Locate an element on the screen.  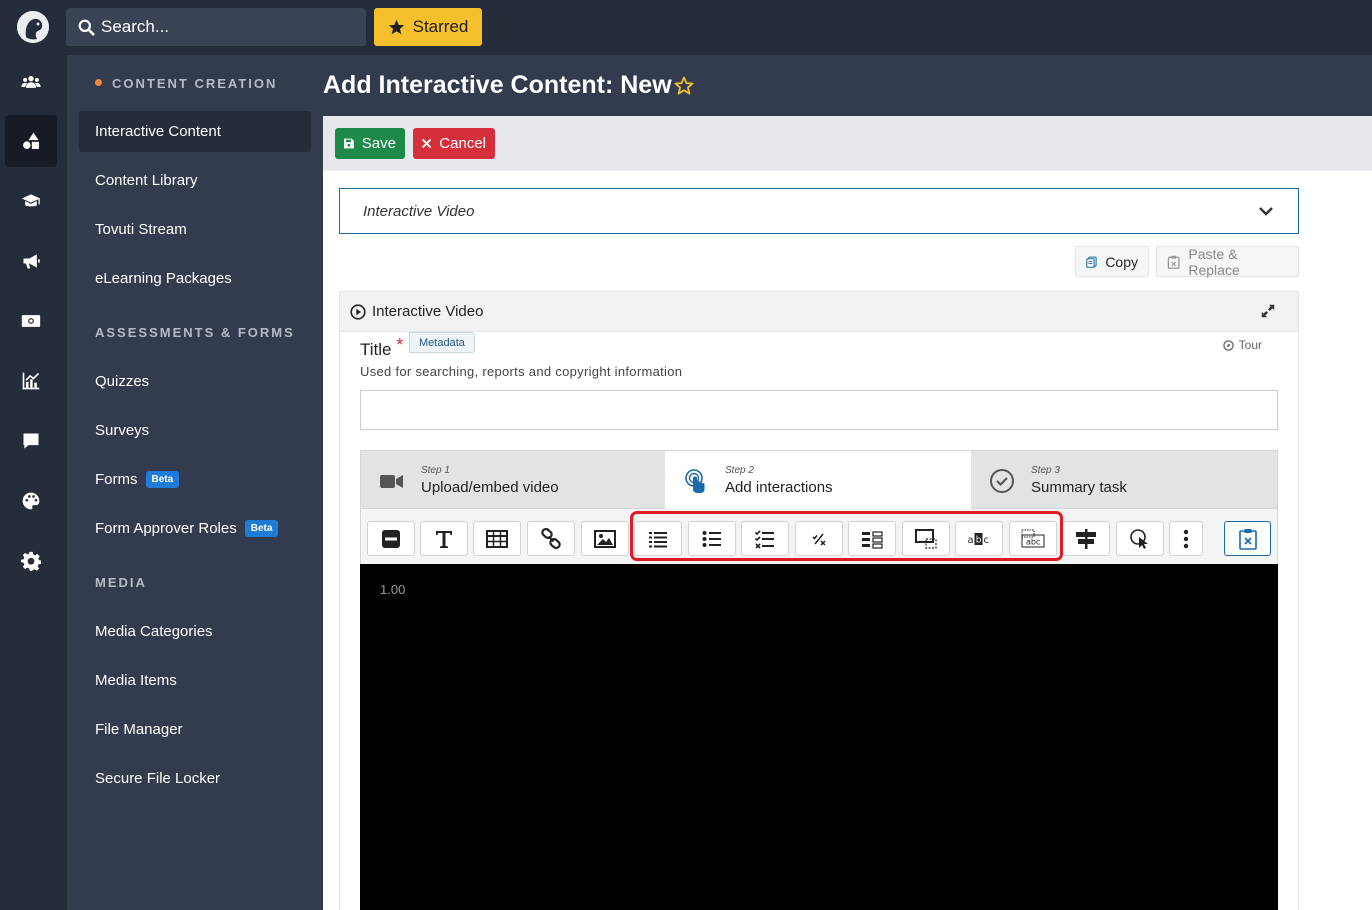
tab-step-1: Step 1 Upload/embed video is located at coordinates (513, 480).